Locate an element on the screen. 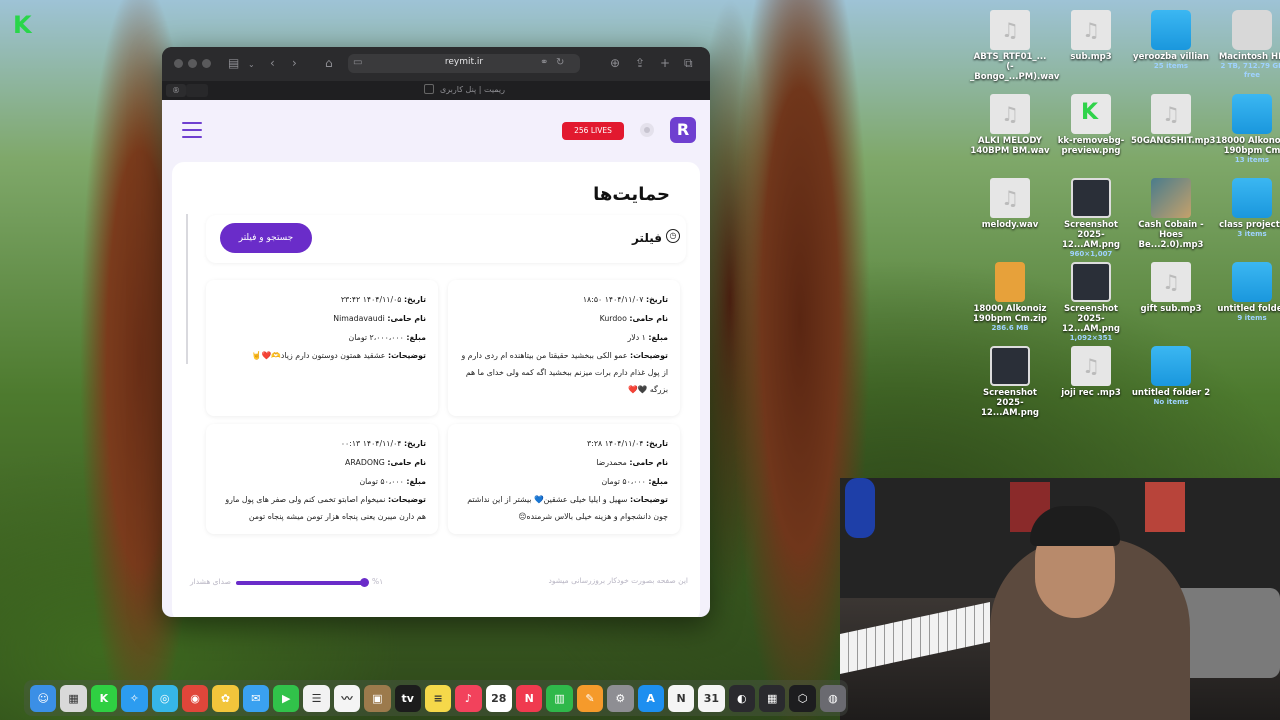  desktop-icon-label: yeroozba villian is located at coordinates (1171, 57).